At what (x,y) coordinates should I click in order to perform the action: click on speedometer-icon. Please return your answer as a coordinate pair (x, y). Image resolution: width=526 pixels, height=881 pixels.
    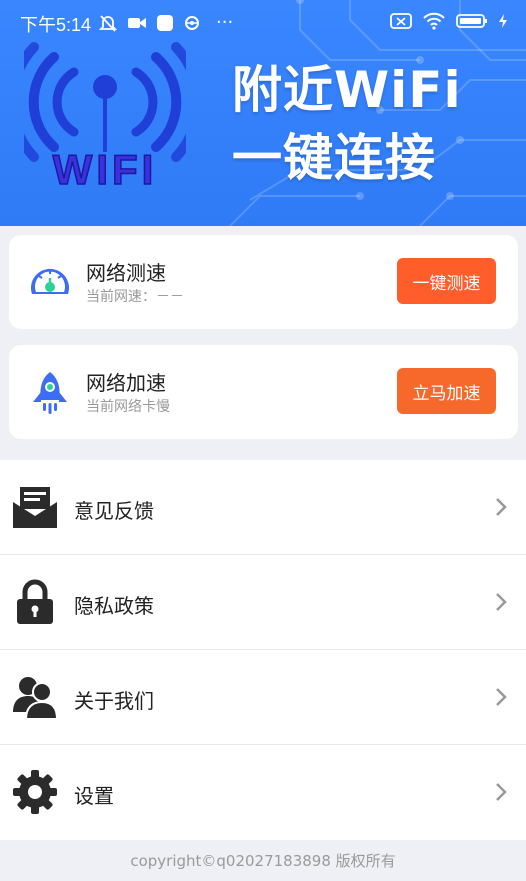
    Looking at the image, I should click on (50, 281).